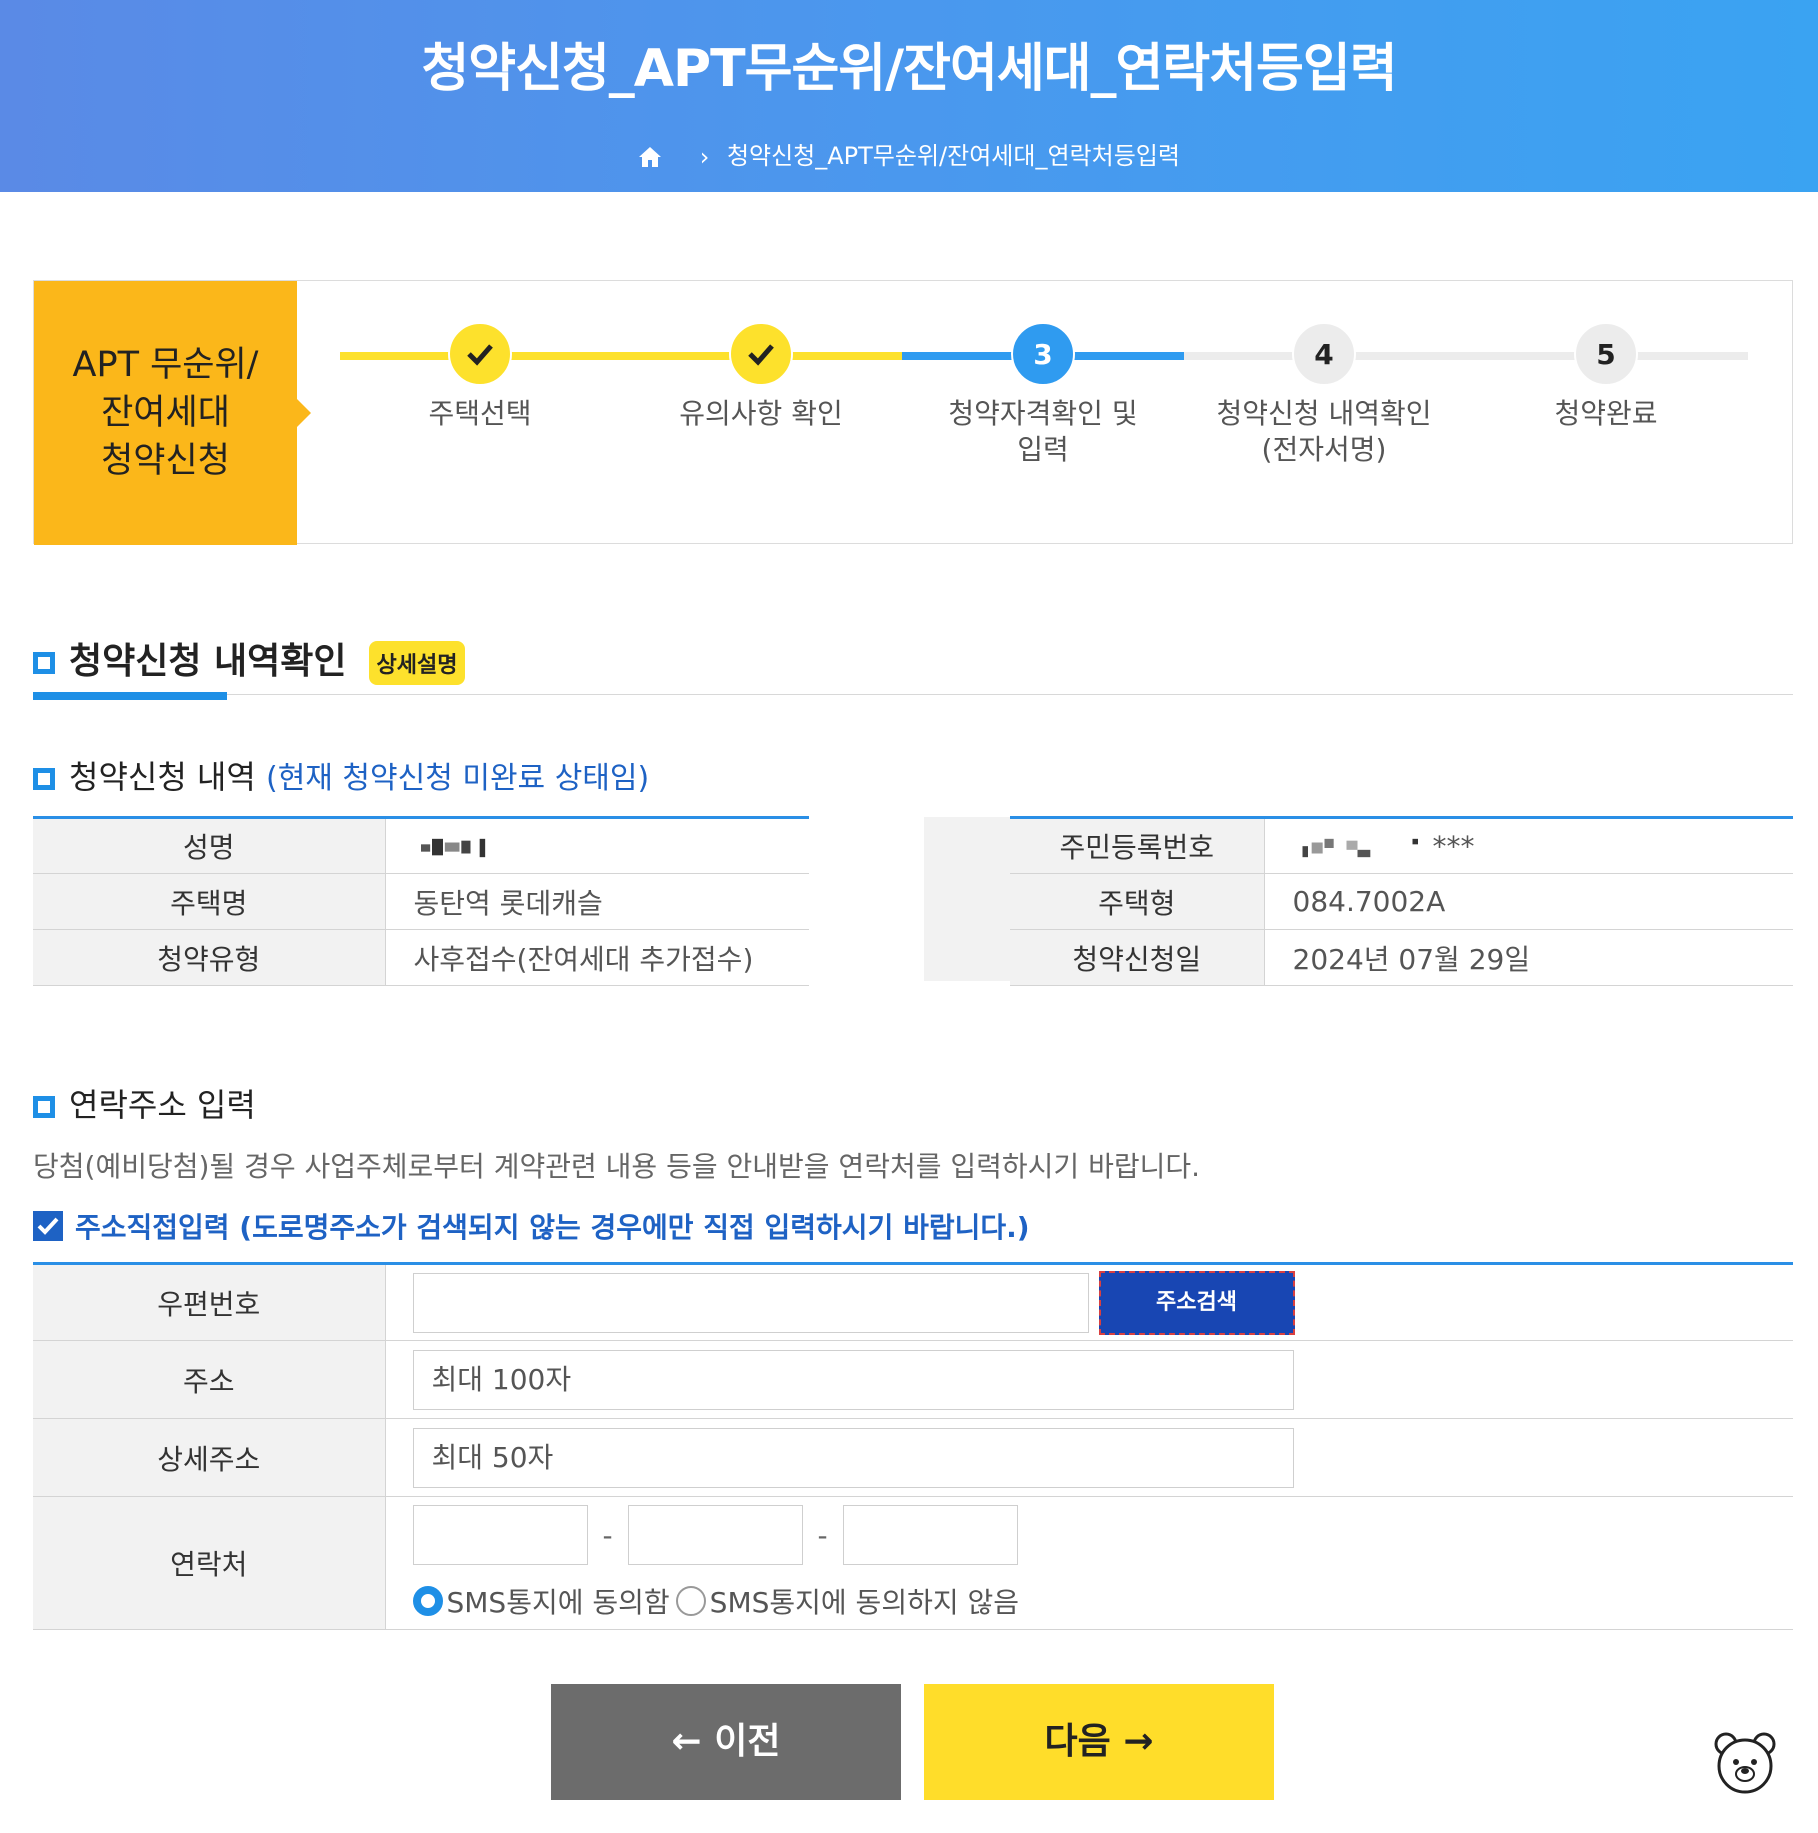 Image resolution: width=1818 pixels, height=1833 pixels. What do you see at coordinates (558, 1602) in the screenshot?
I see `sms-agree-label: SMS통지에 동의함` at bounding box center [558, 1602].